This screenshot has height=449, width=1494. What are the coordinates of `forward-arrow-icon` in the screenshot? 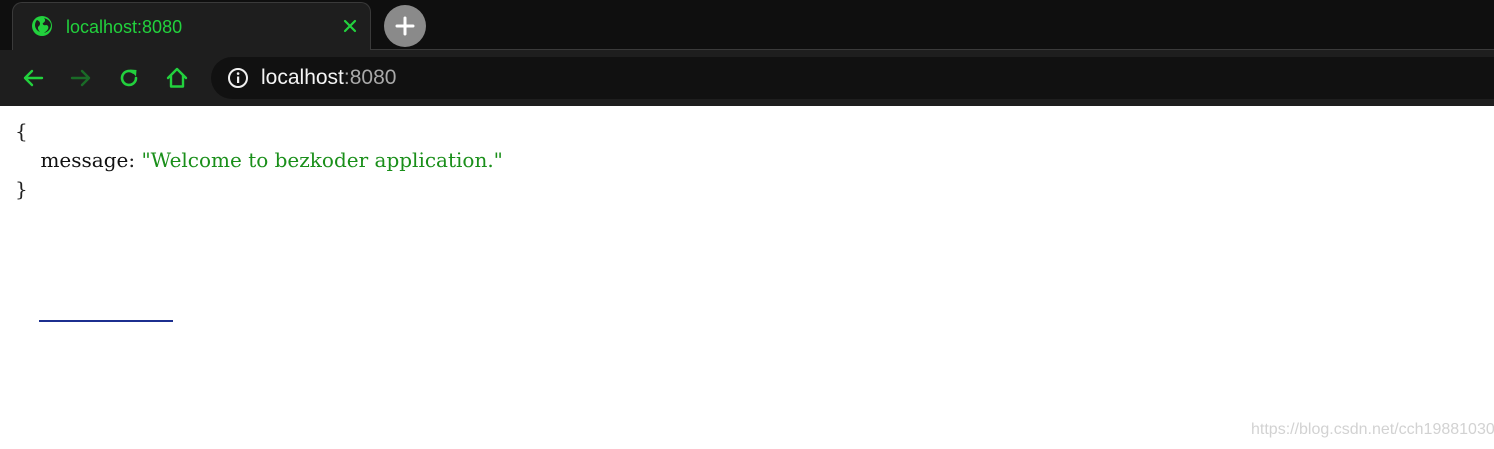 It's located at (81, 78).